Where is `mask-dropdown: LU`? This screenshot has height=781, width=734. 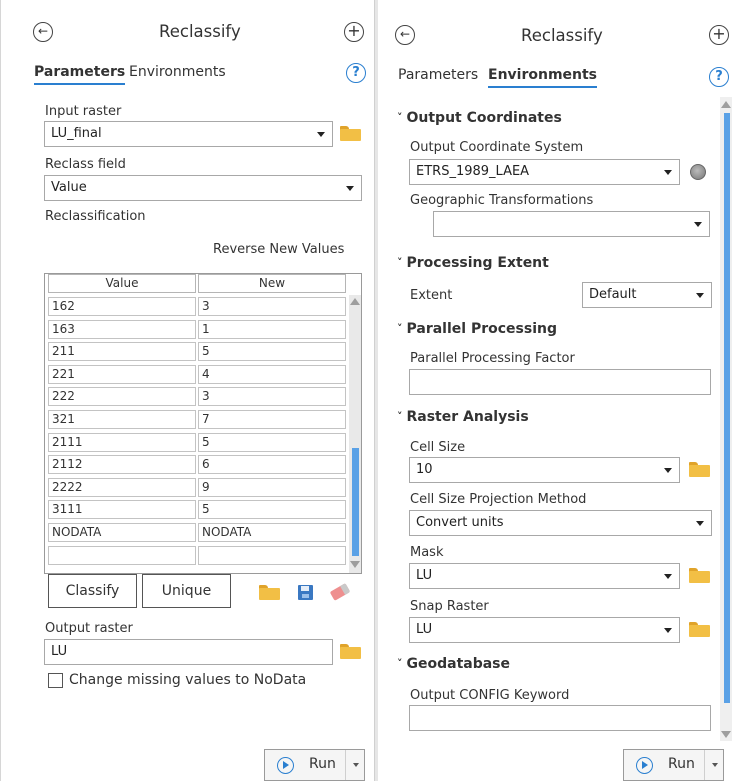 mask-dropdown: LU is located at coordinates (544, 576).